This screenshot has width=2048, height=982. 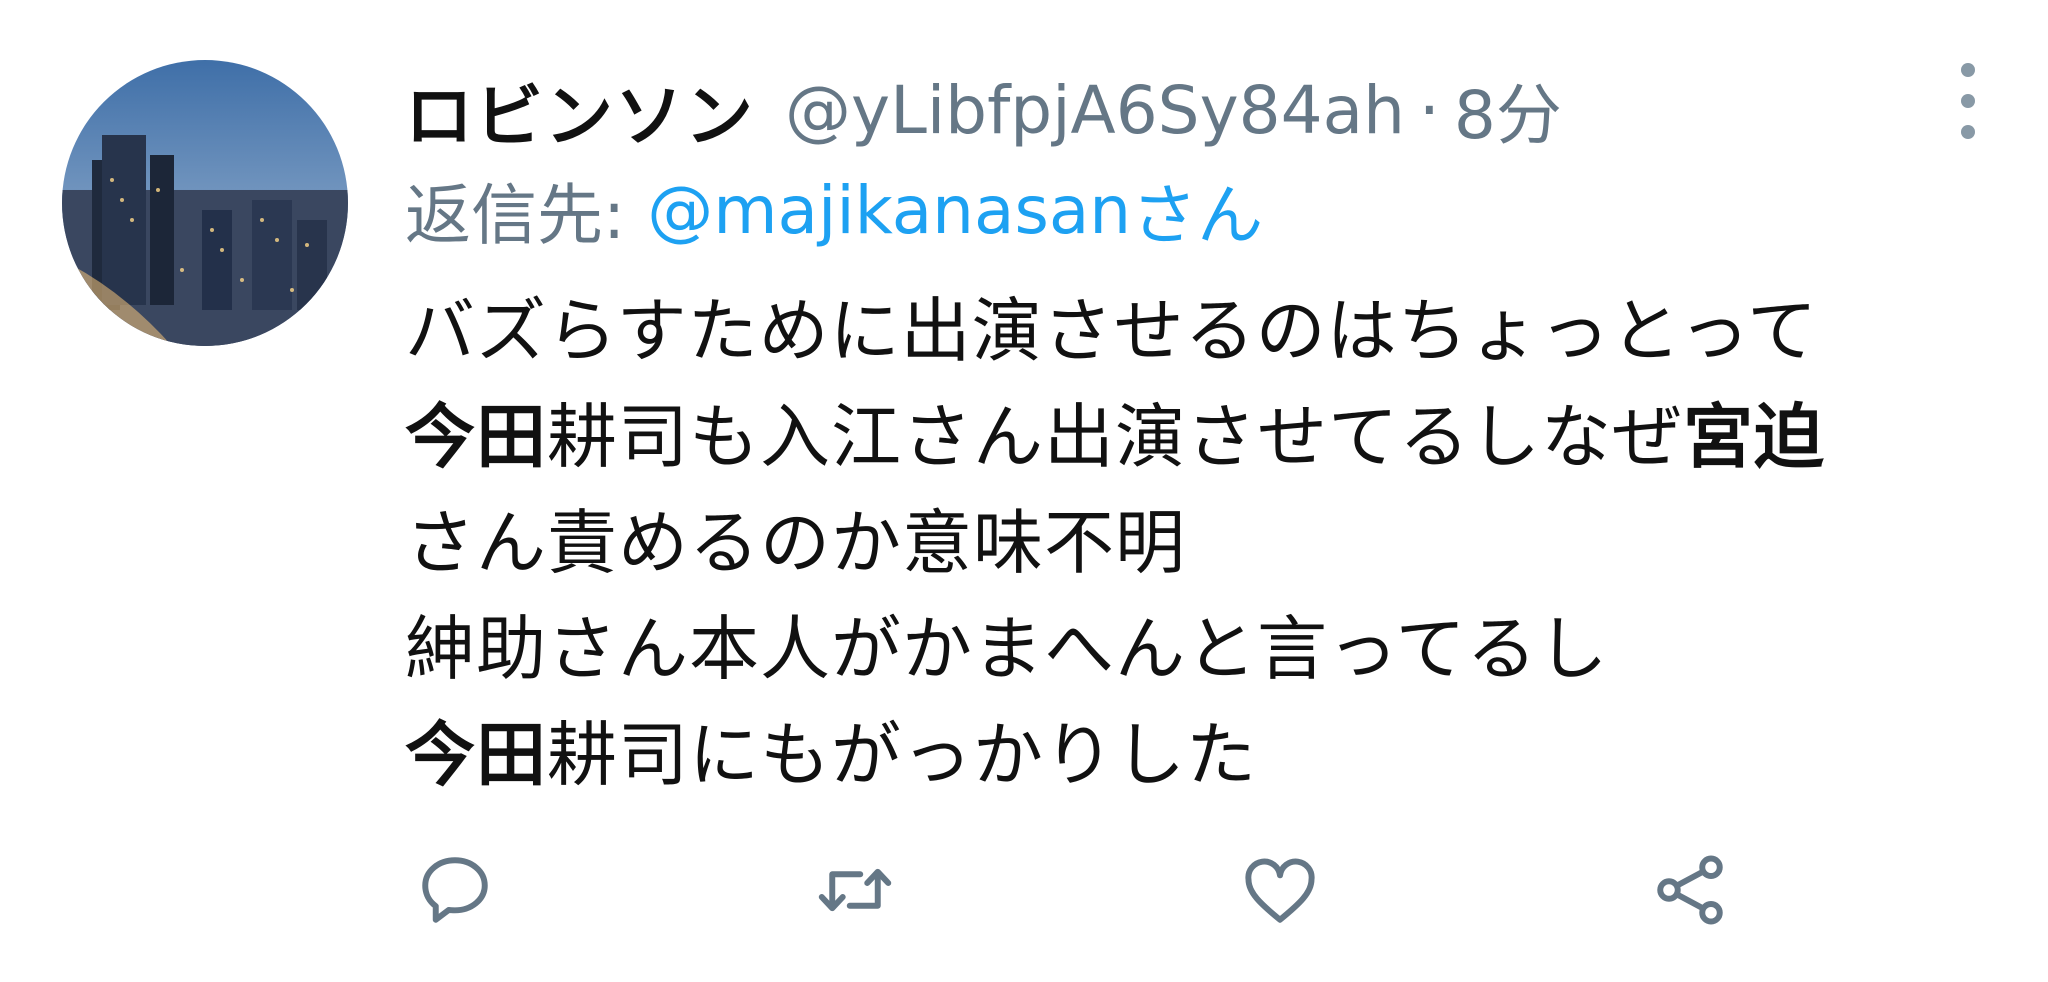 I want to click on tweet-actions, so click(x=1105, y=895).